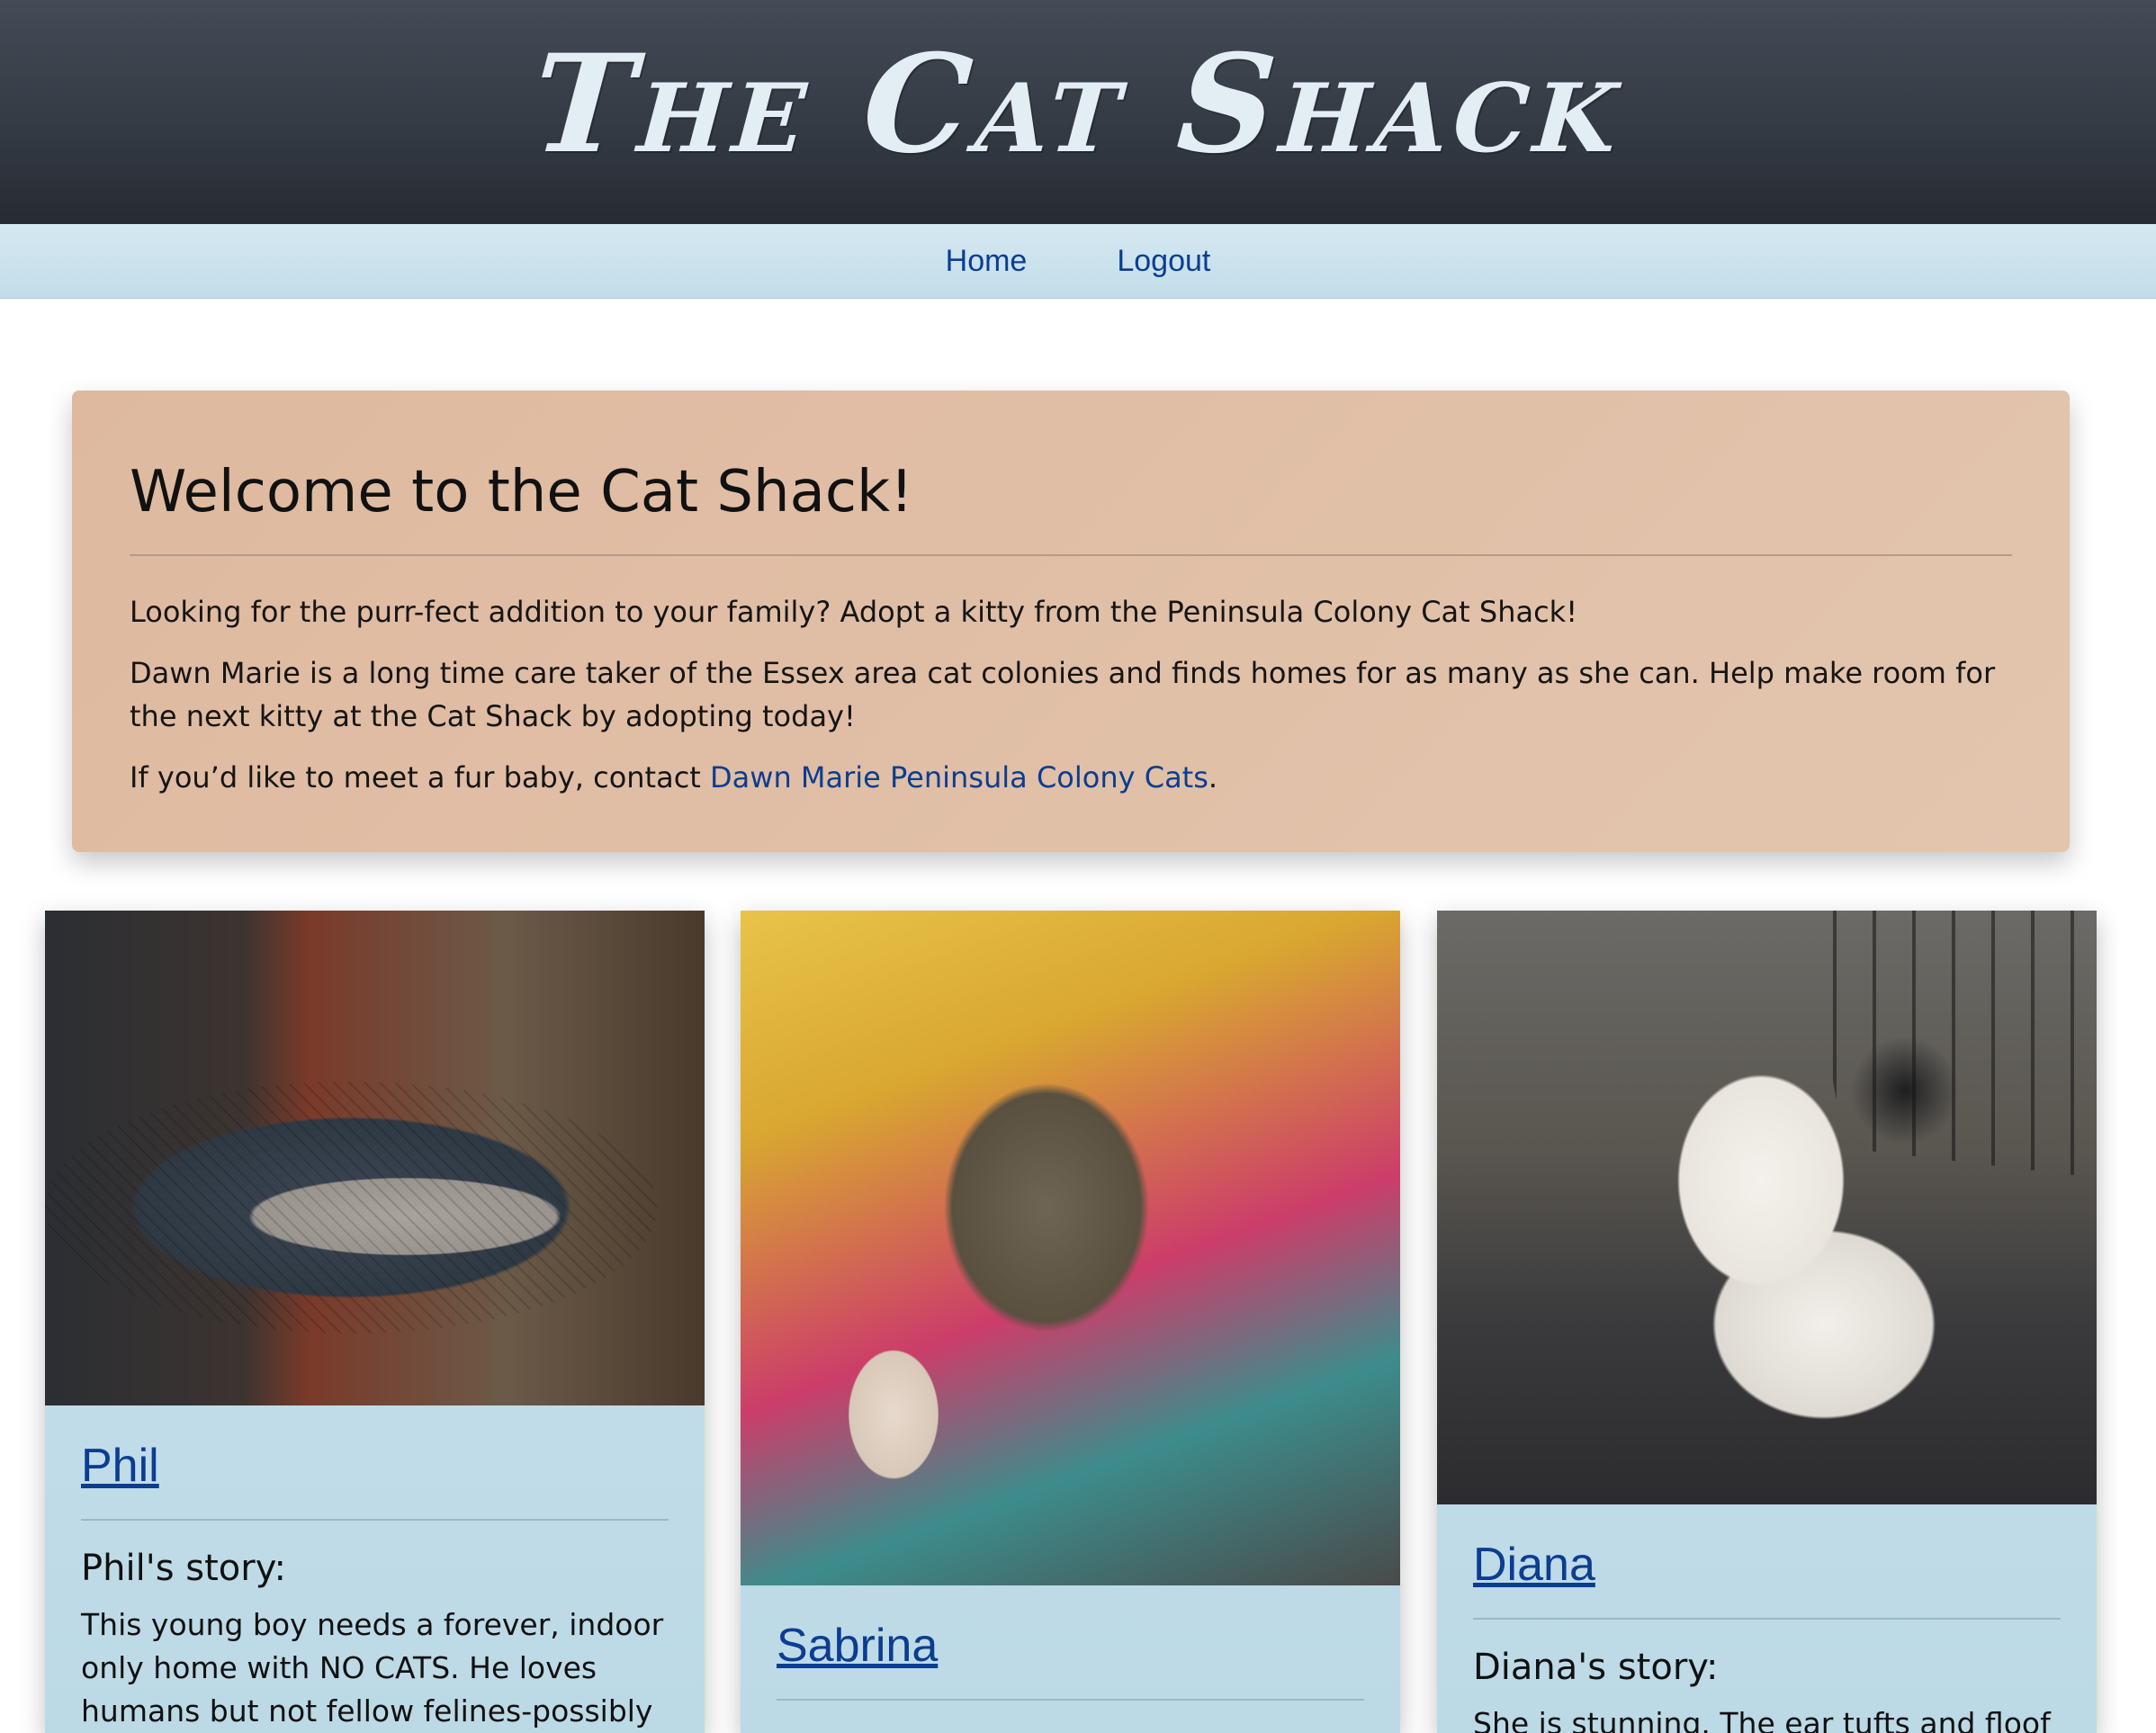 The width and height of the screenshot is (2156, 1733). Describe the element at coordinates (1078, 261) in the screenshot. I see `main-nav: Home Logout` at that location.